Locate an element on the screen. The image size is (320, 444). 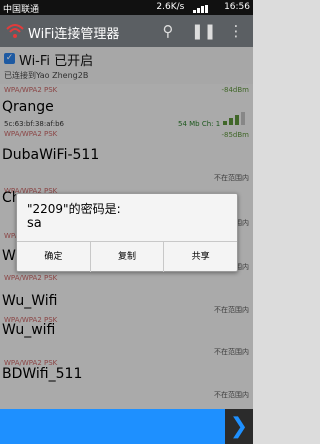
bottom-bar: ❯ is located at coordinates (126, 426).